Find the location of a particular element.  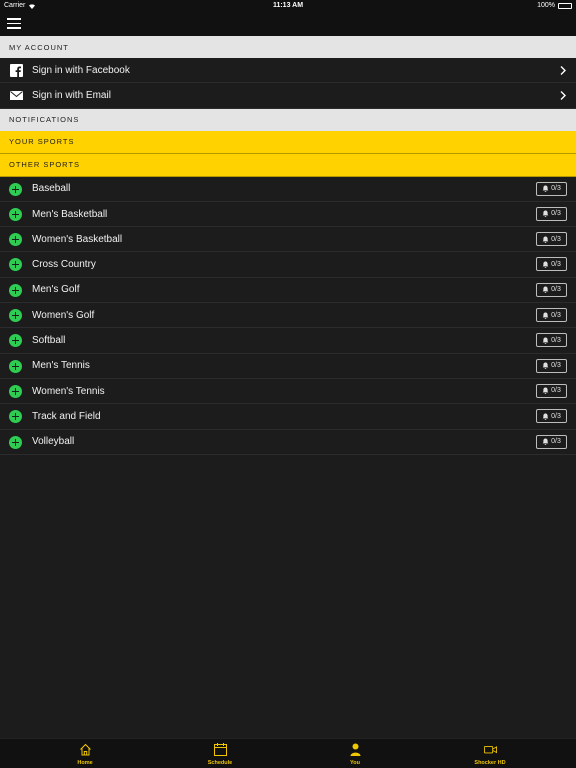

sport-row: Men's Tennis 0/3 is located at coordinates (288, 366).